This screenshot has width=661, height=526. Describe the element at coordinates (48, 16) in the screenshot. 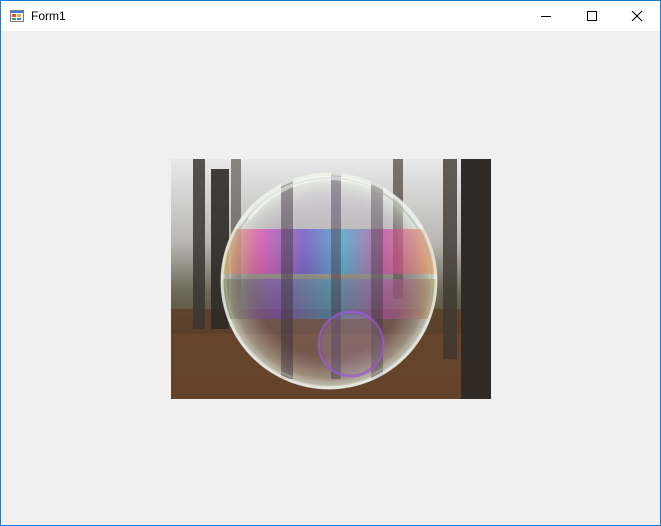

I see `window-title: Form1` at that location.